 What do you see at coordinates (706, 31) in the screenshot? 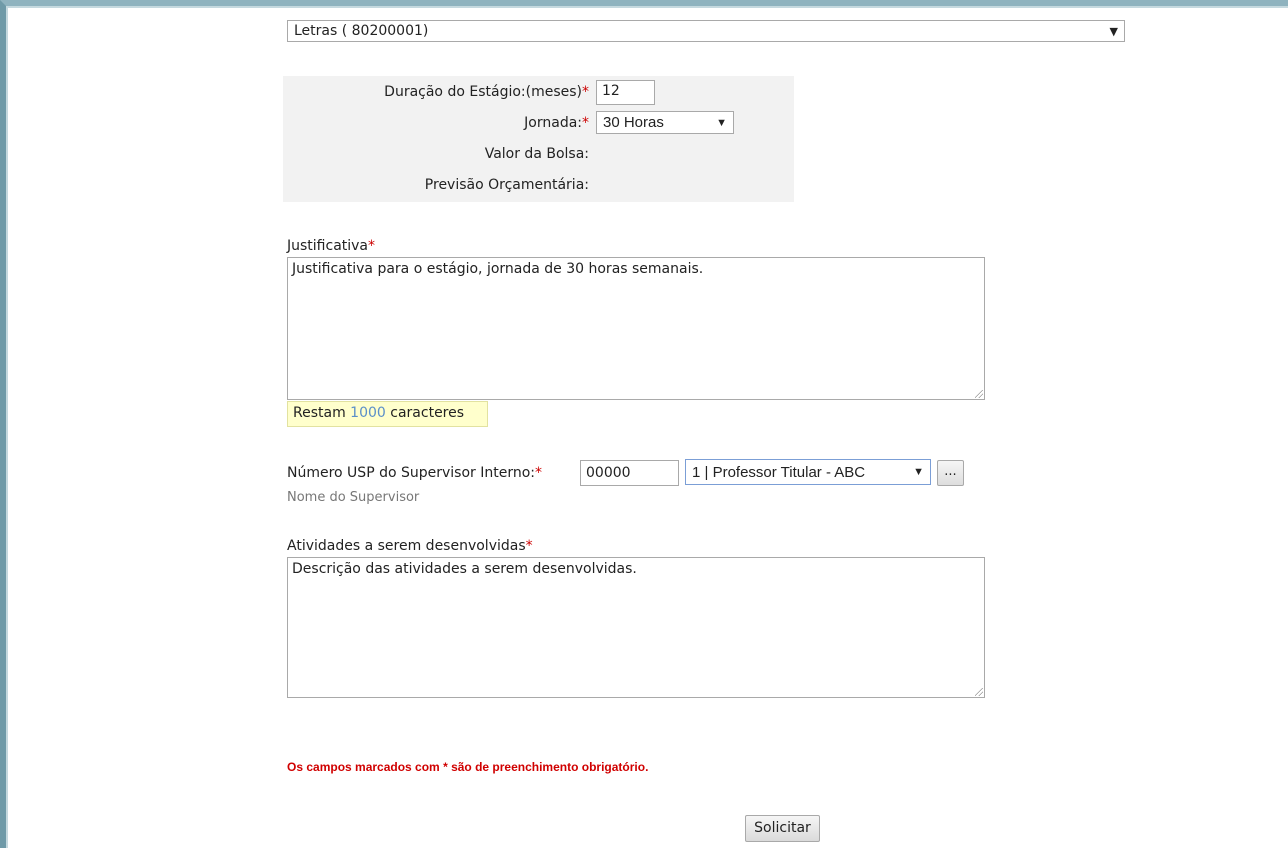
I see `course-select: Letras ( 80200001) ▼` at bounding box center [706, 31].